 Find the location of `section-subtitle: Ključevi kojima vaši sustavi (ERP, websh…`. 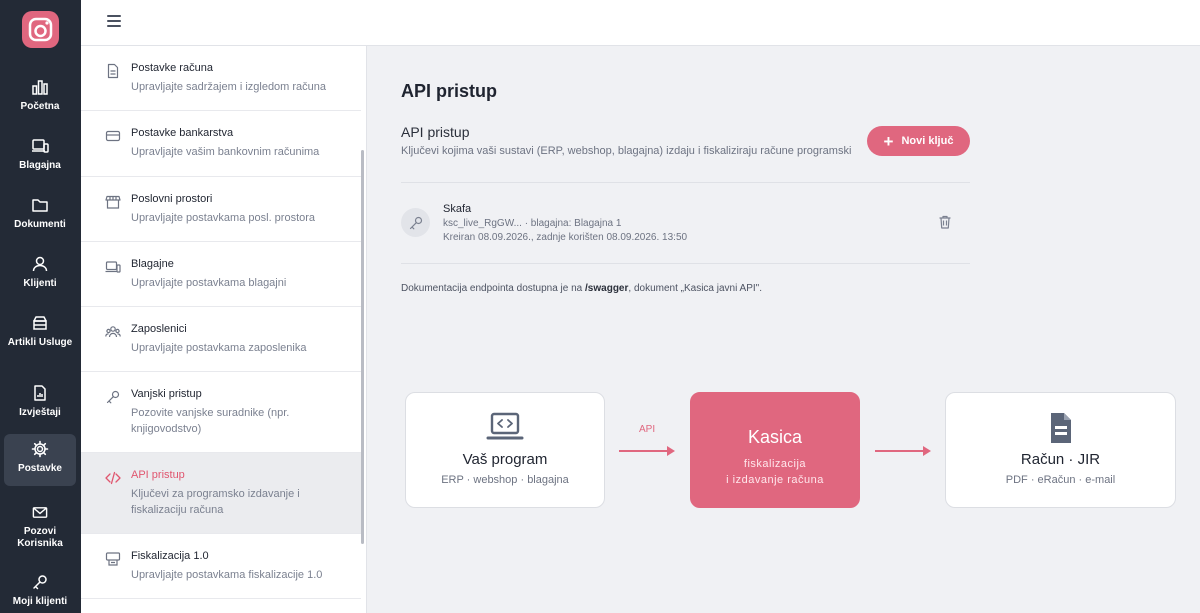

section-subtitle: Ključevi kojima vaši sustavi (ERP, websh… is located at coordinates (626, 151).